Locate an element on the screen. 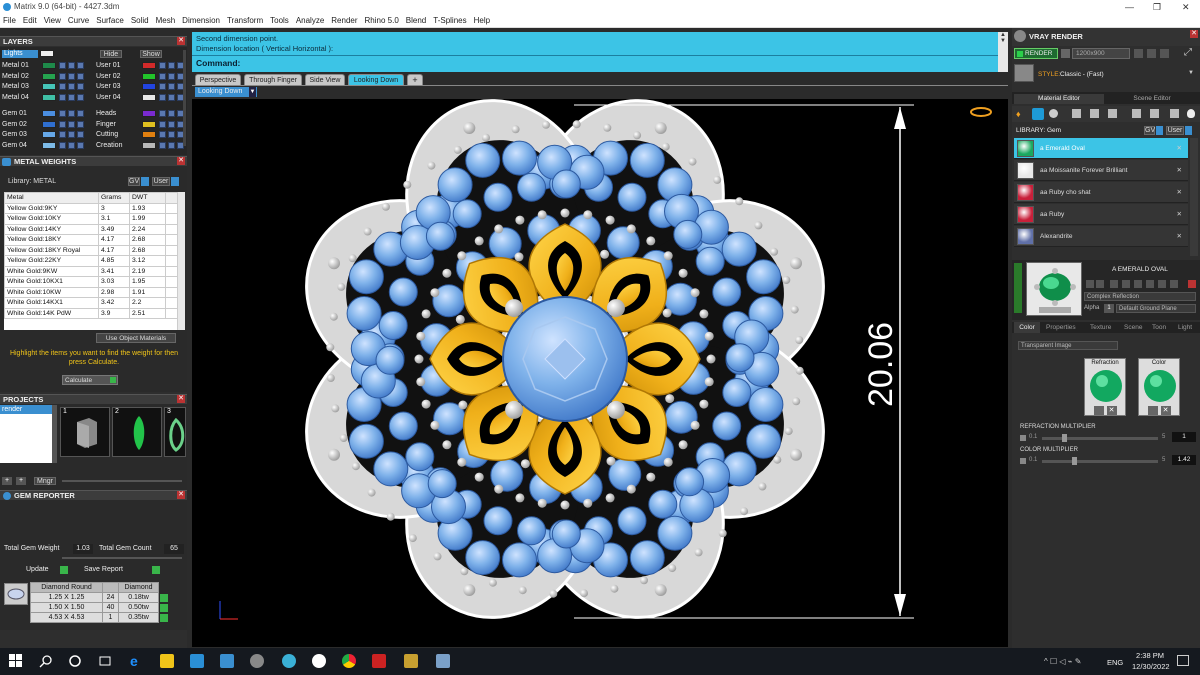 The height and width of the screenshot is (675, 1200). tab-toon: Toon is located at coordinates (1159, 327).